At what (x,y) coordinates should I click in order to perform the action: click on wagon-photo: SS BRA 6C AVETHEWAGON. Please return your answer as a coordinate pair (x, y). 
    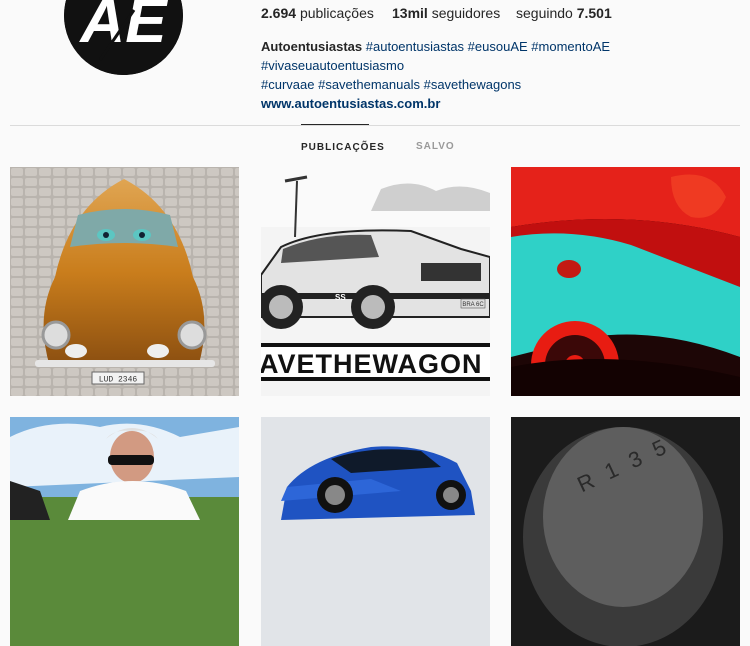
    Looking at the image, I should click on (375, 281).